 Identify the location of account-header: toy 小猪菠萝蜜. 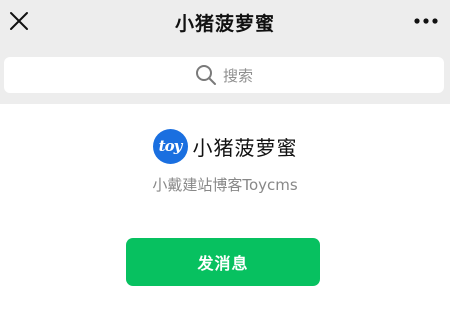
(225, 146).